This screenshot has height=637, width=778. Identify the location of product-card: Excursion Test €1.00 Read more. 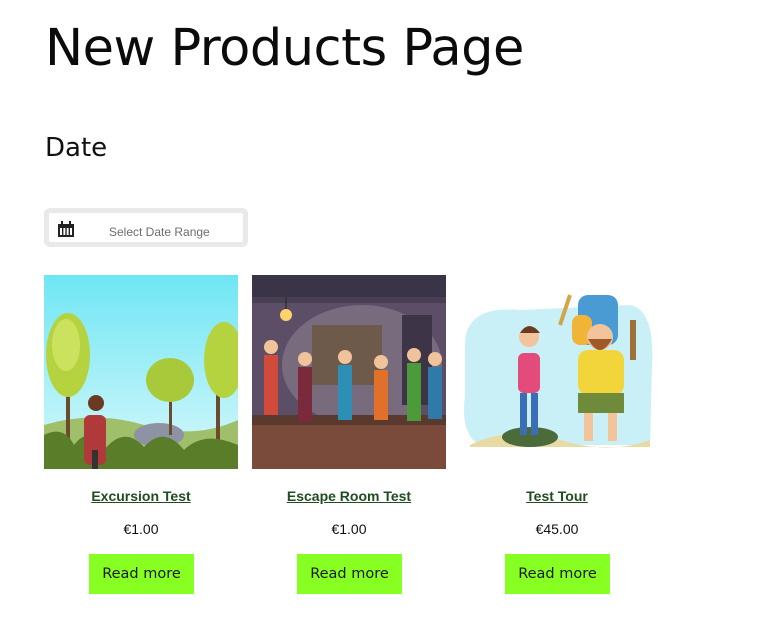
(141, 434).